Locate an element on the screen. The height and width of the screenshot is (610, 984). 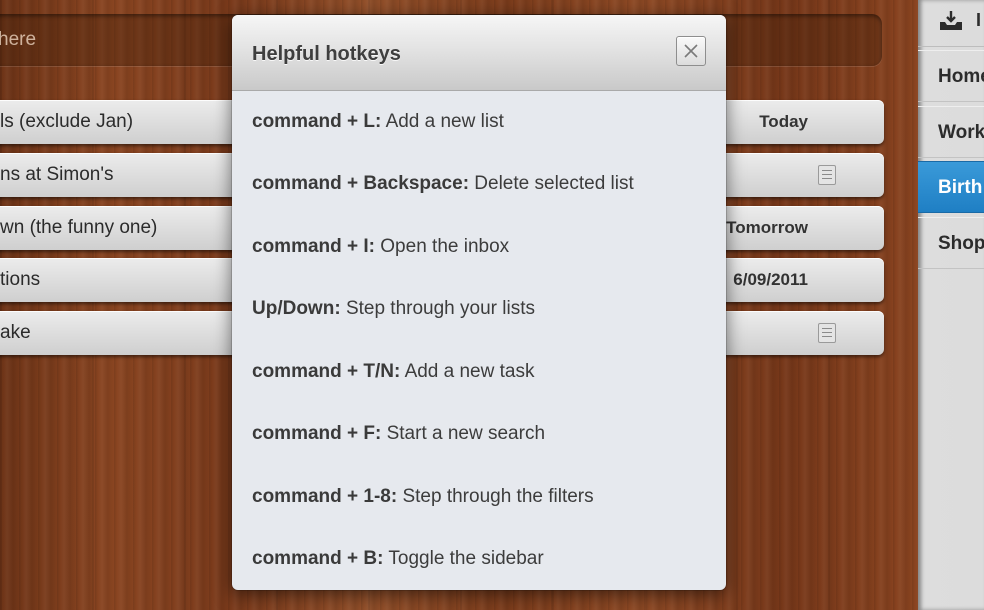
hotkey-key: command + B: is located at coordinates (318, 558).